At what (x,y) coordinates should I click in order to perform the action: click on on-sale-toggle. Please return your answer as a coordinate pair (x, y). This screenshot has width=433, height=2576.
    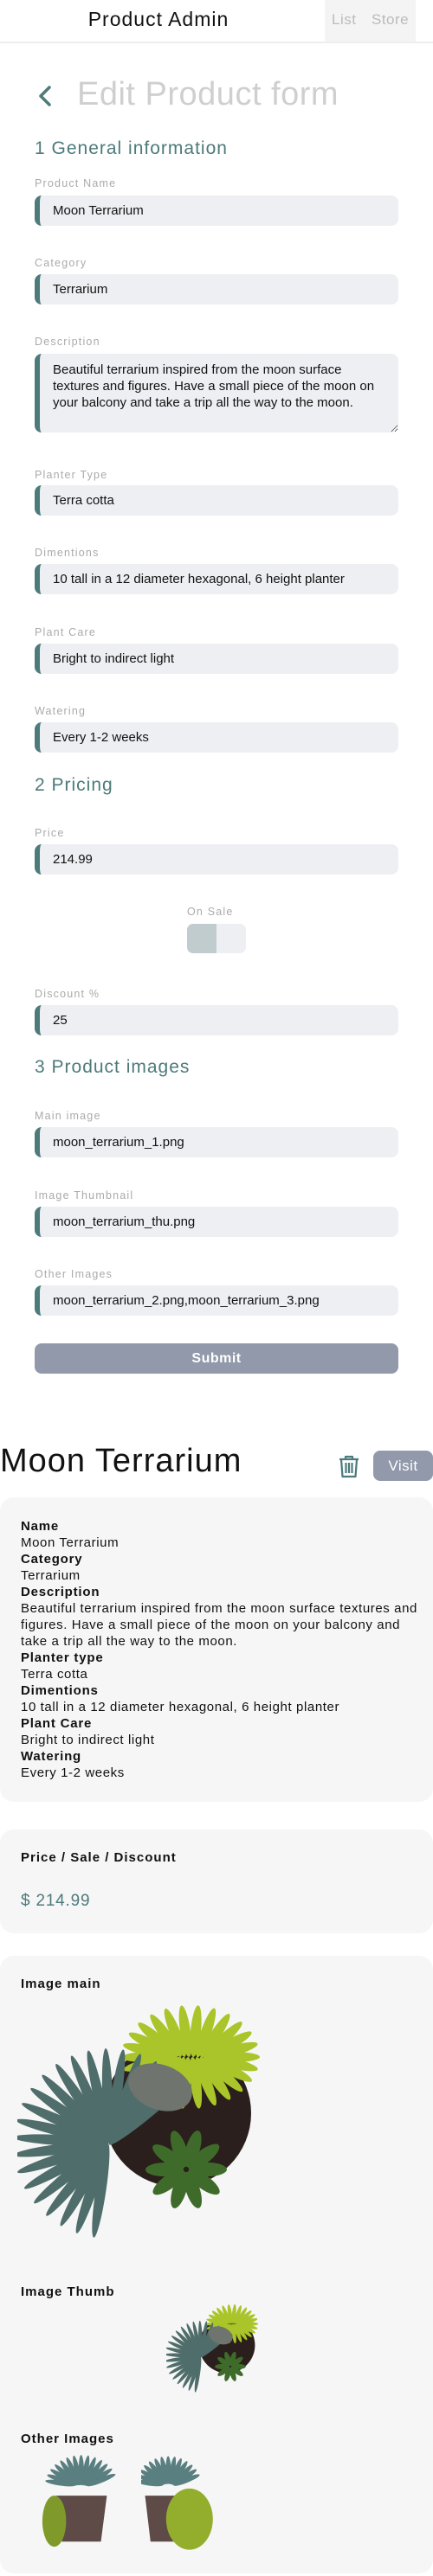
    Looking at the image, I should click on (216, 939).